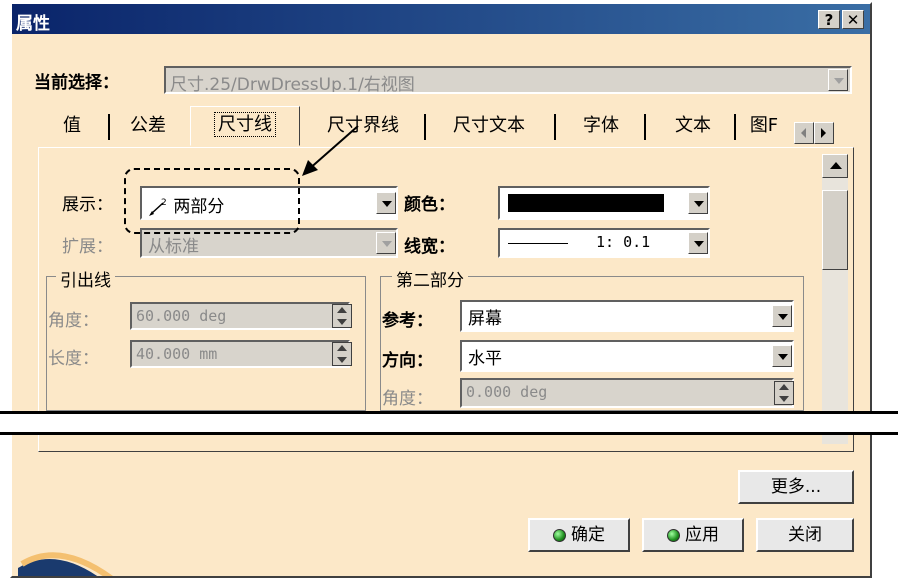 This screenshot has height=579, width=898. I want to click on direction-dropdown-arrow, so click(782, 356).